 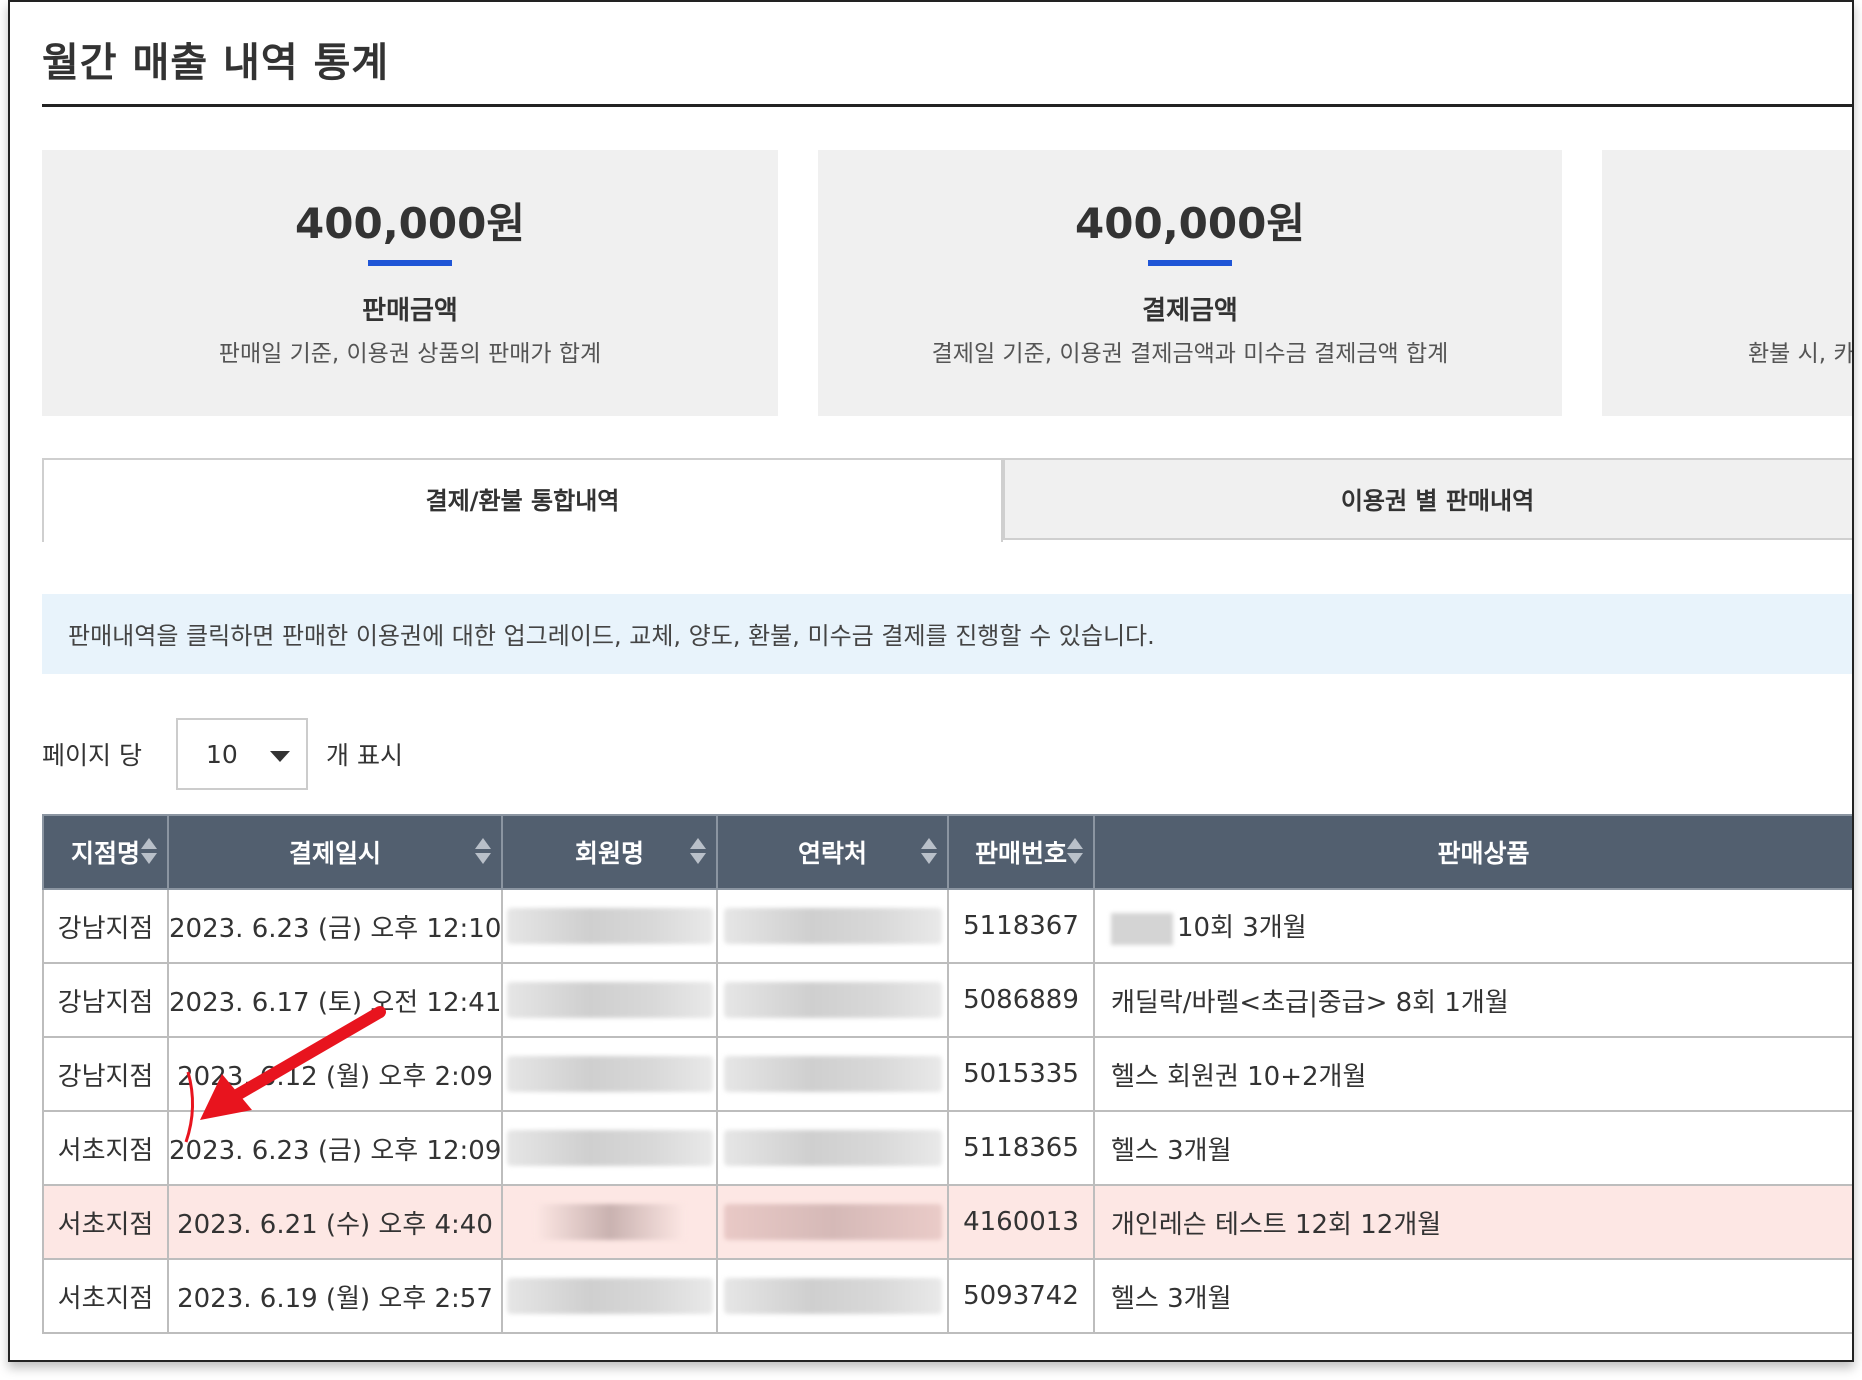 I want to click on cell-product: 캐딜락/바렐<초급|중급> 8회 1개월, so click(x=1472, y=1000).